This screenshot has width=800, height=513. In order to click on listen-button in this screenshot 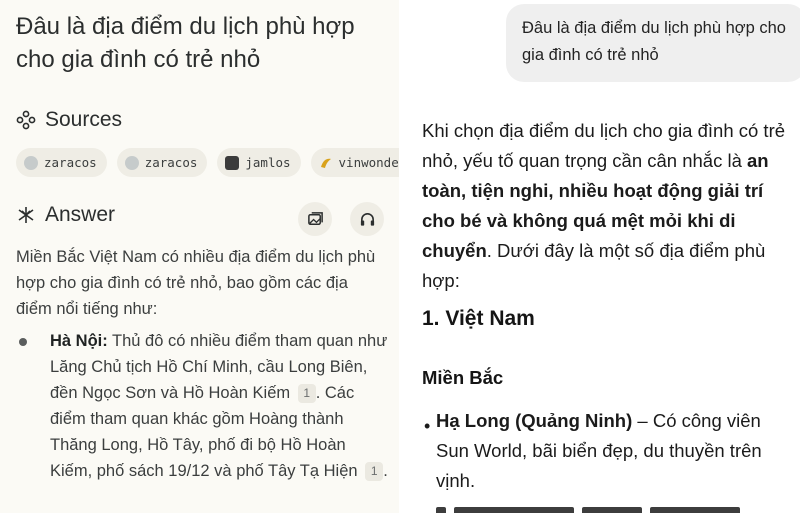, I will do `click(367, 219)`.